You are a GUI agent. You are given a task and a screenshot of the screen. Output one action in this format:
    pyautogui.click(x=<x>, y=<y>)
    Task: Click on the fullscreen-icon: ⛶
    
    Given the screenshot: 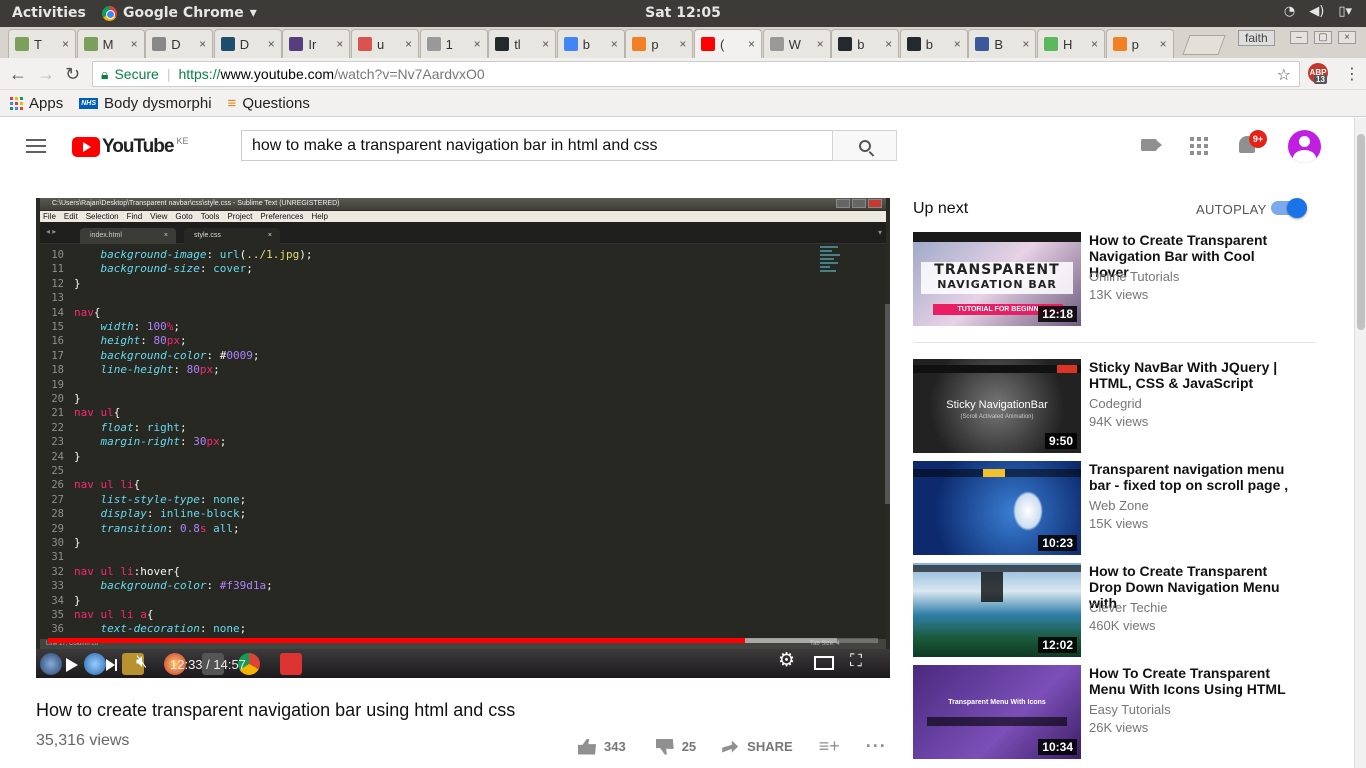 What is the action you would take?
    pyautogui.click(x=856, y=661)
    